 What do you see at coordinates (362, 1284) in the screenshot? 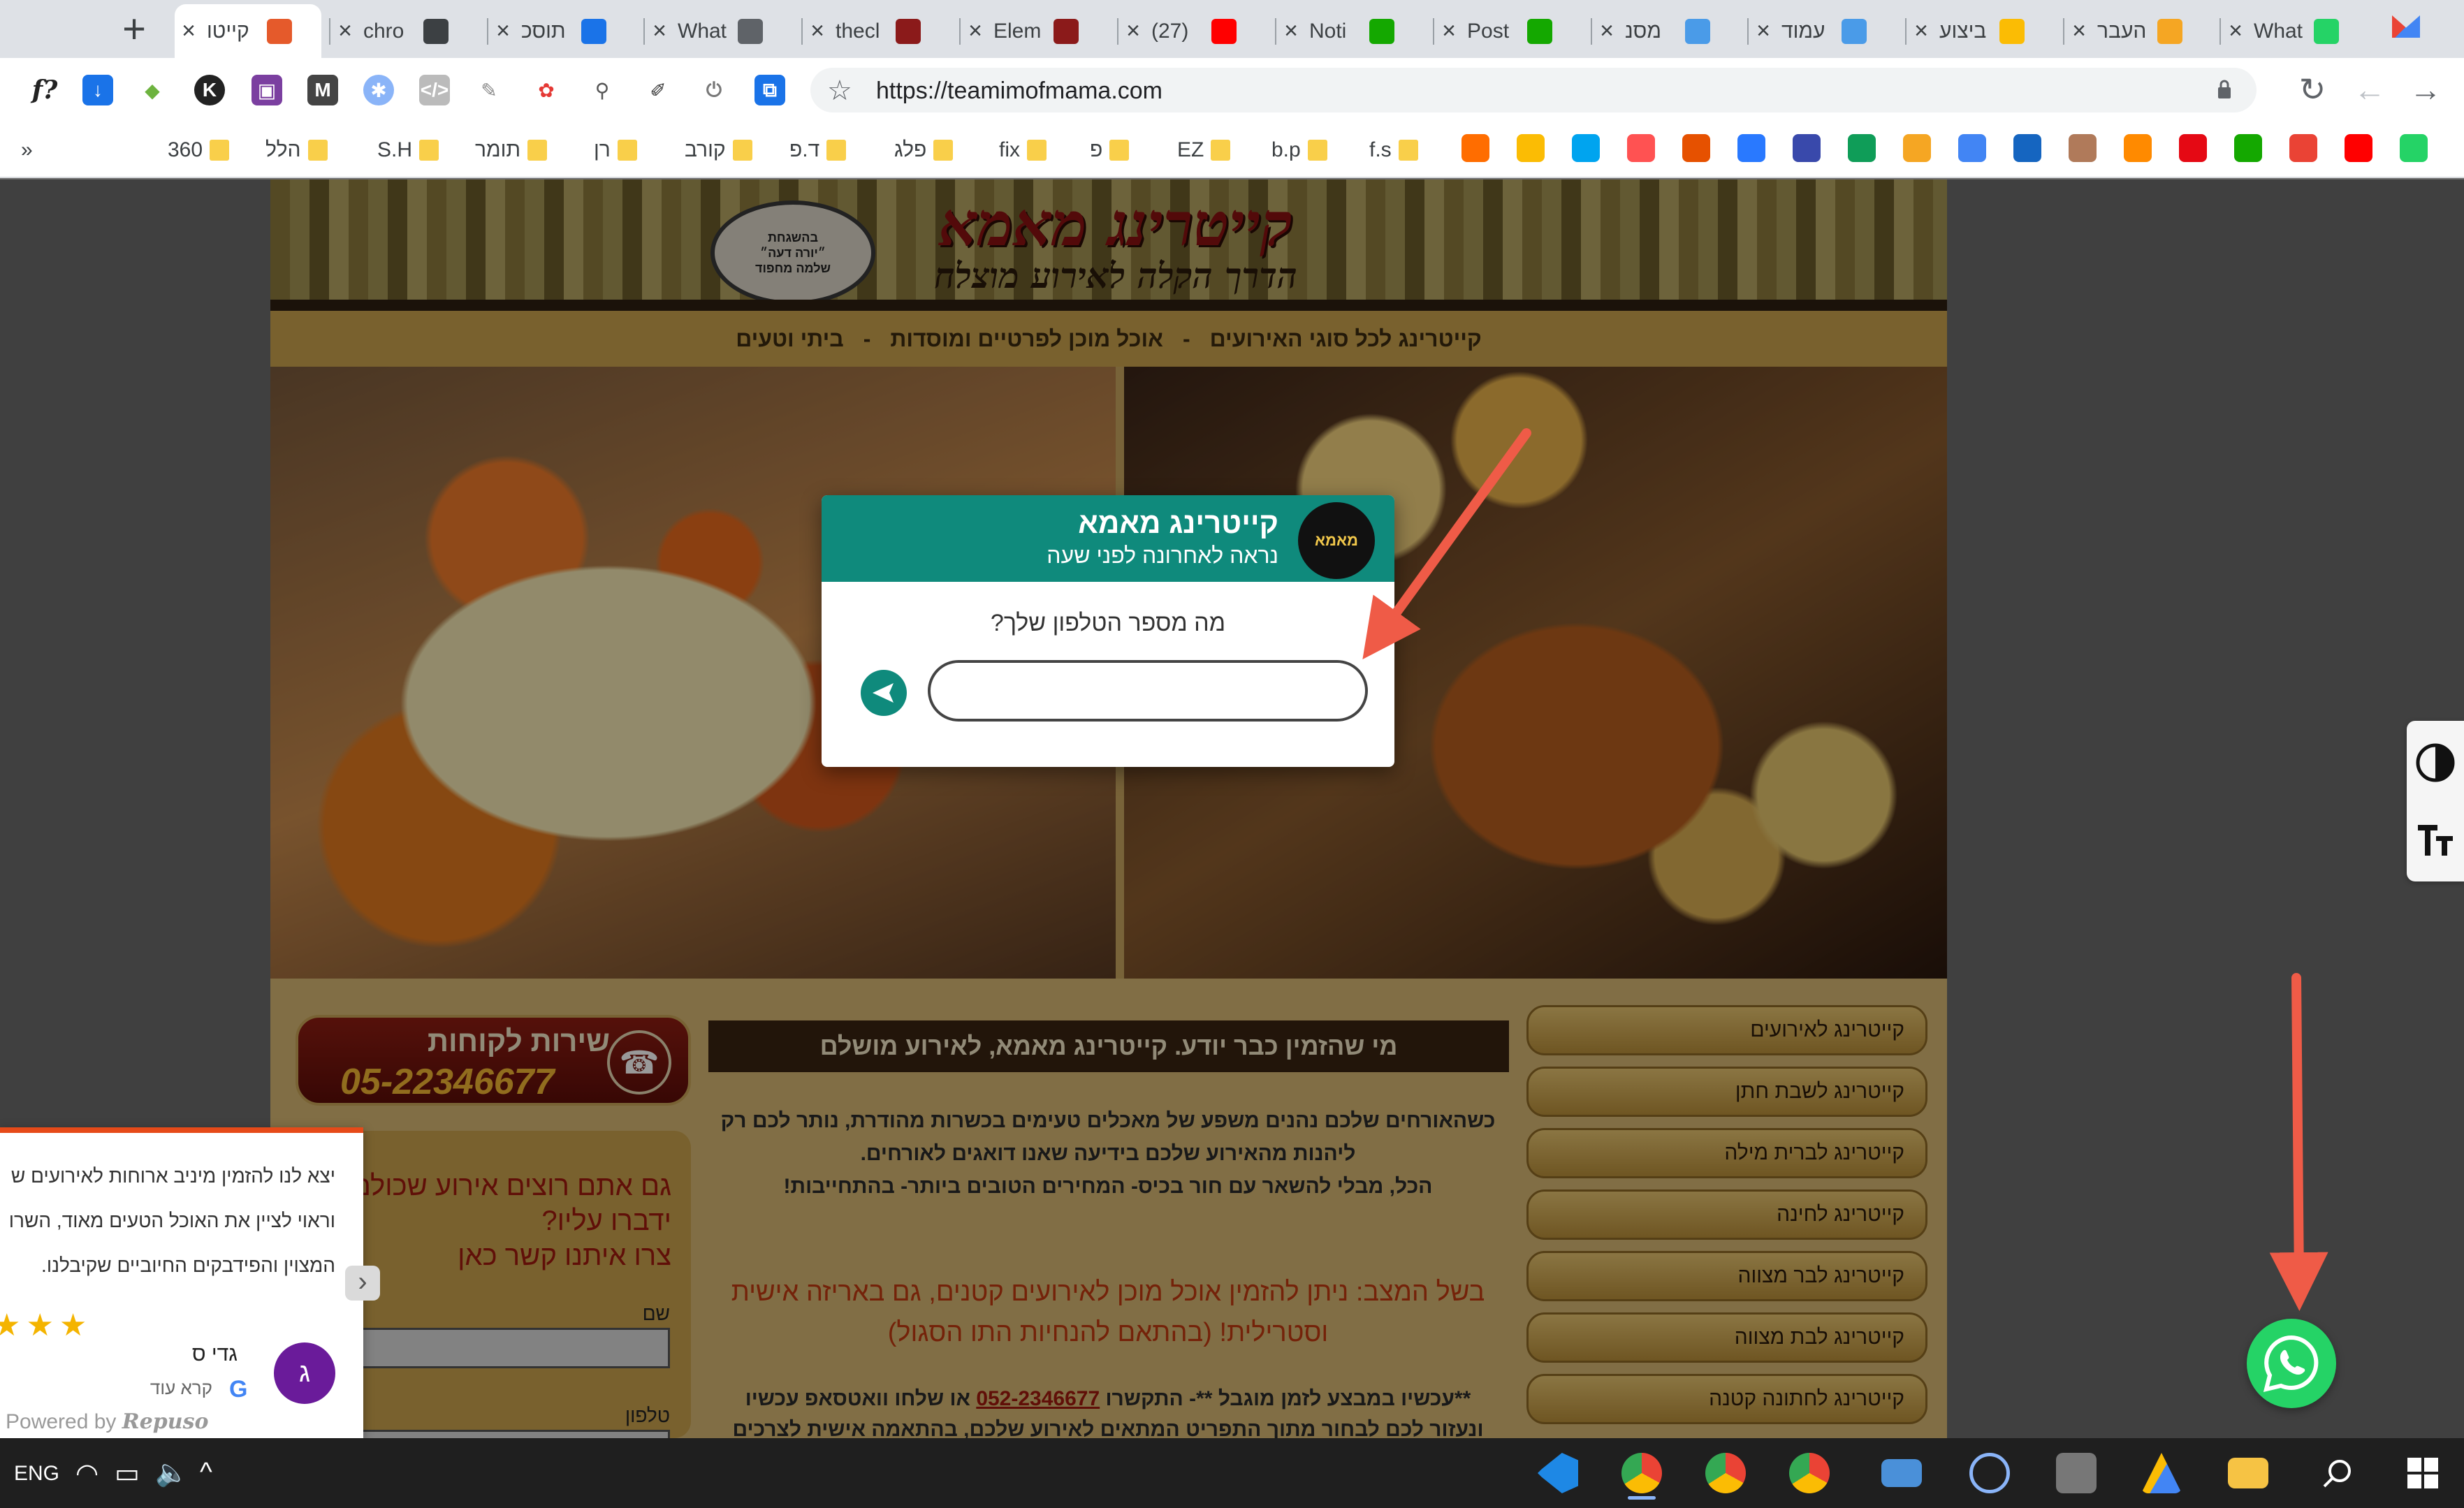
I see `review-next-button: ›` at bounding box center [362, 1284].